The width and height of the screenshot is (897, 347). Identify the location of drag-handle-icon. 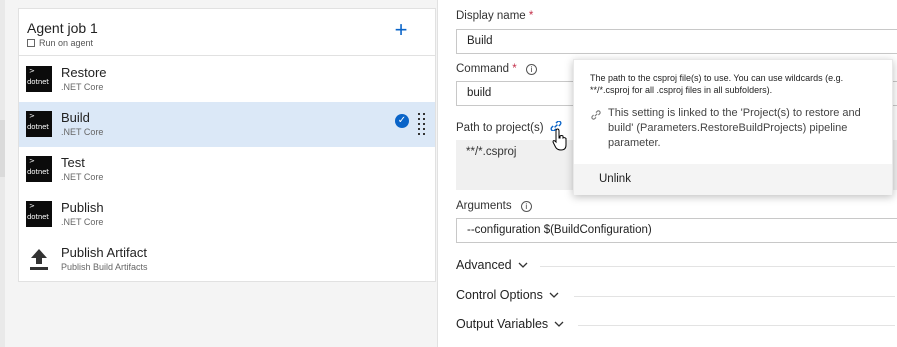
(422, 124).